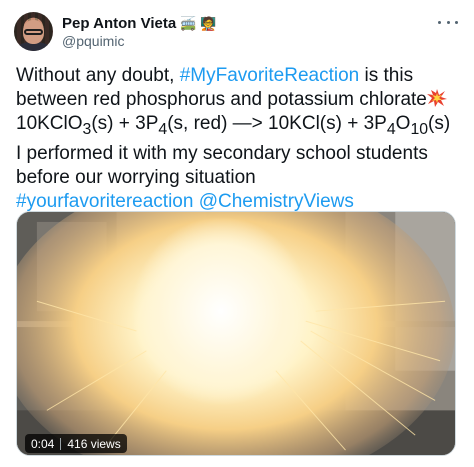 The height and width of the screenshot is (467, 474). What do you see at coordinates (61, 443) in the screenshot?
I see `badge-divider` at bounding box center [61, 443].